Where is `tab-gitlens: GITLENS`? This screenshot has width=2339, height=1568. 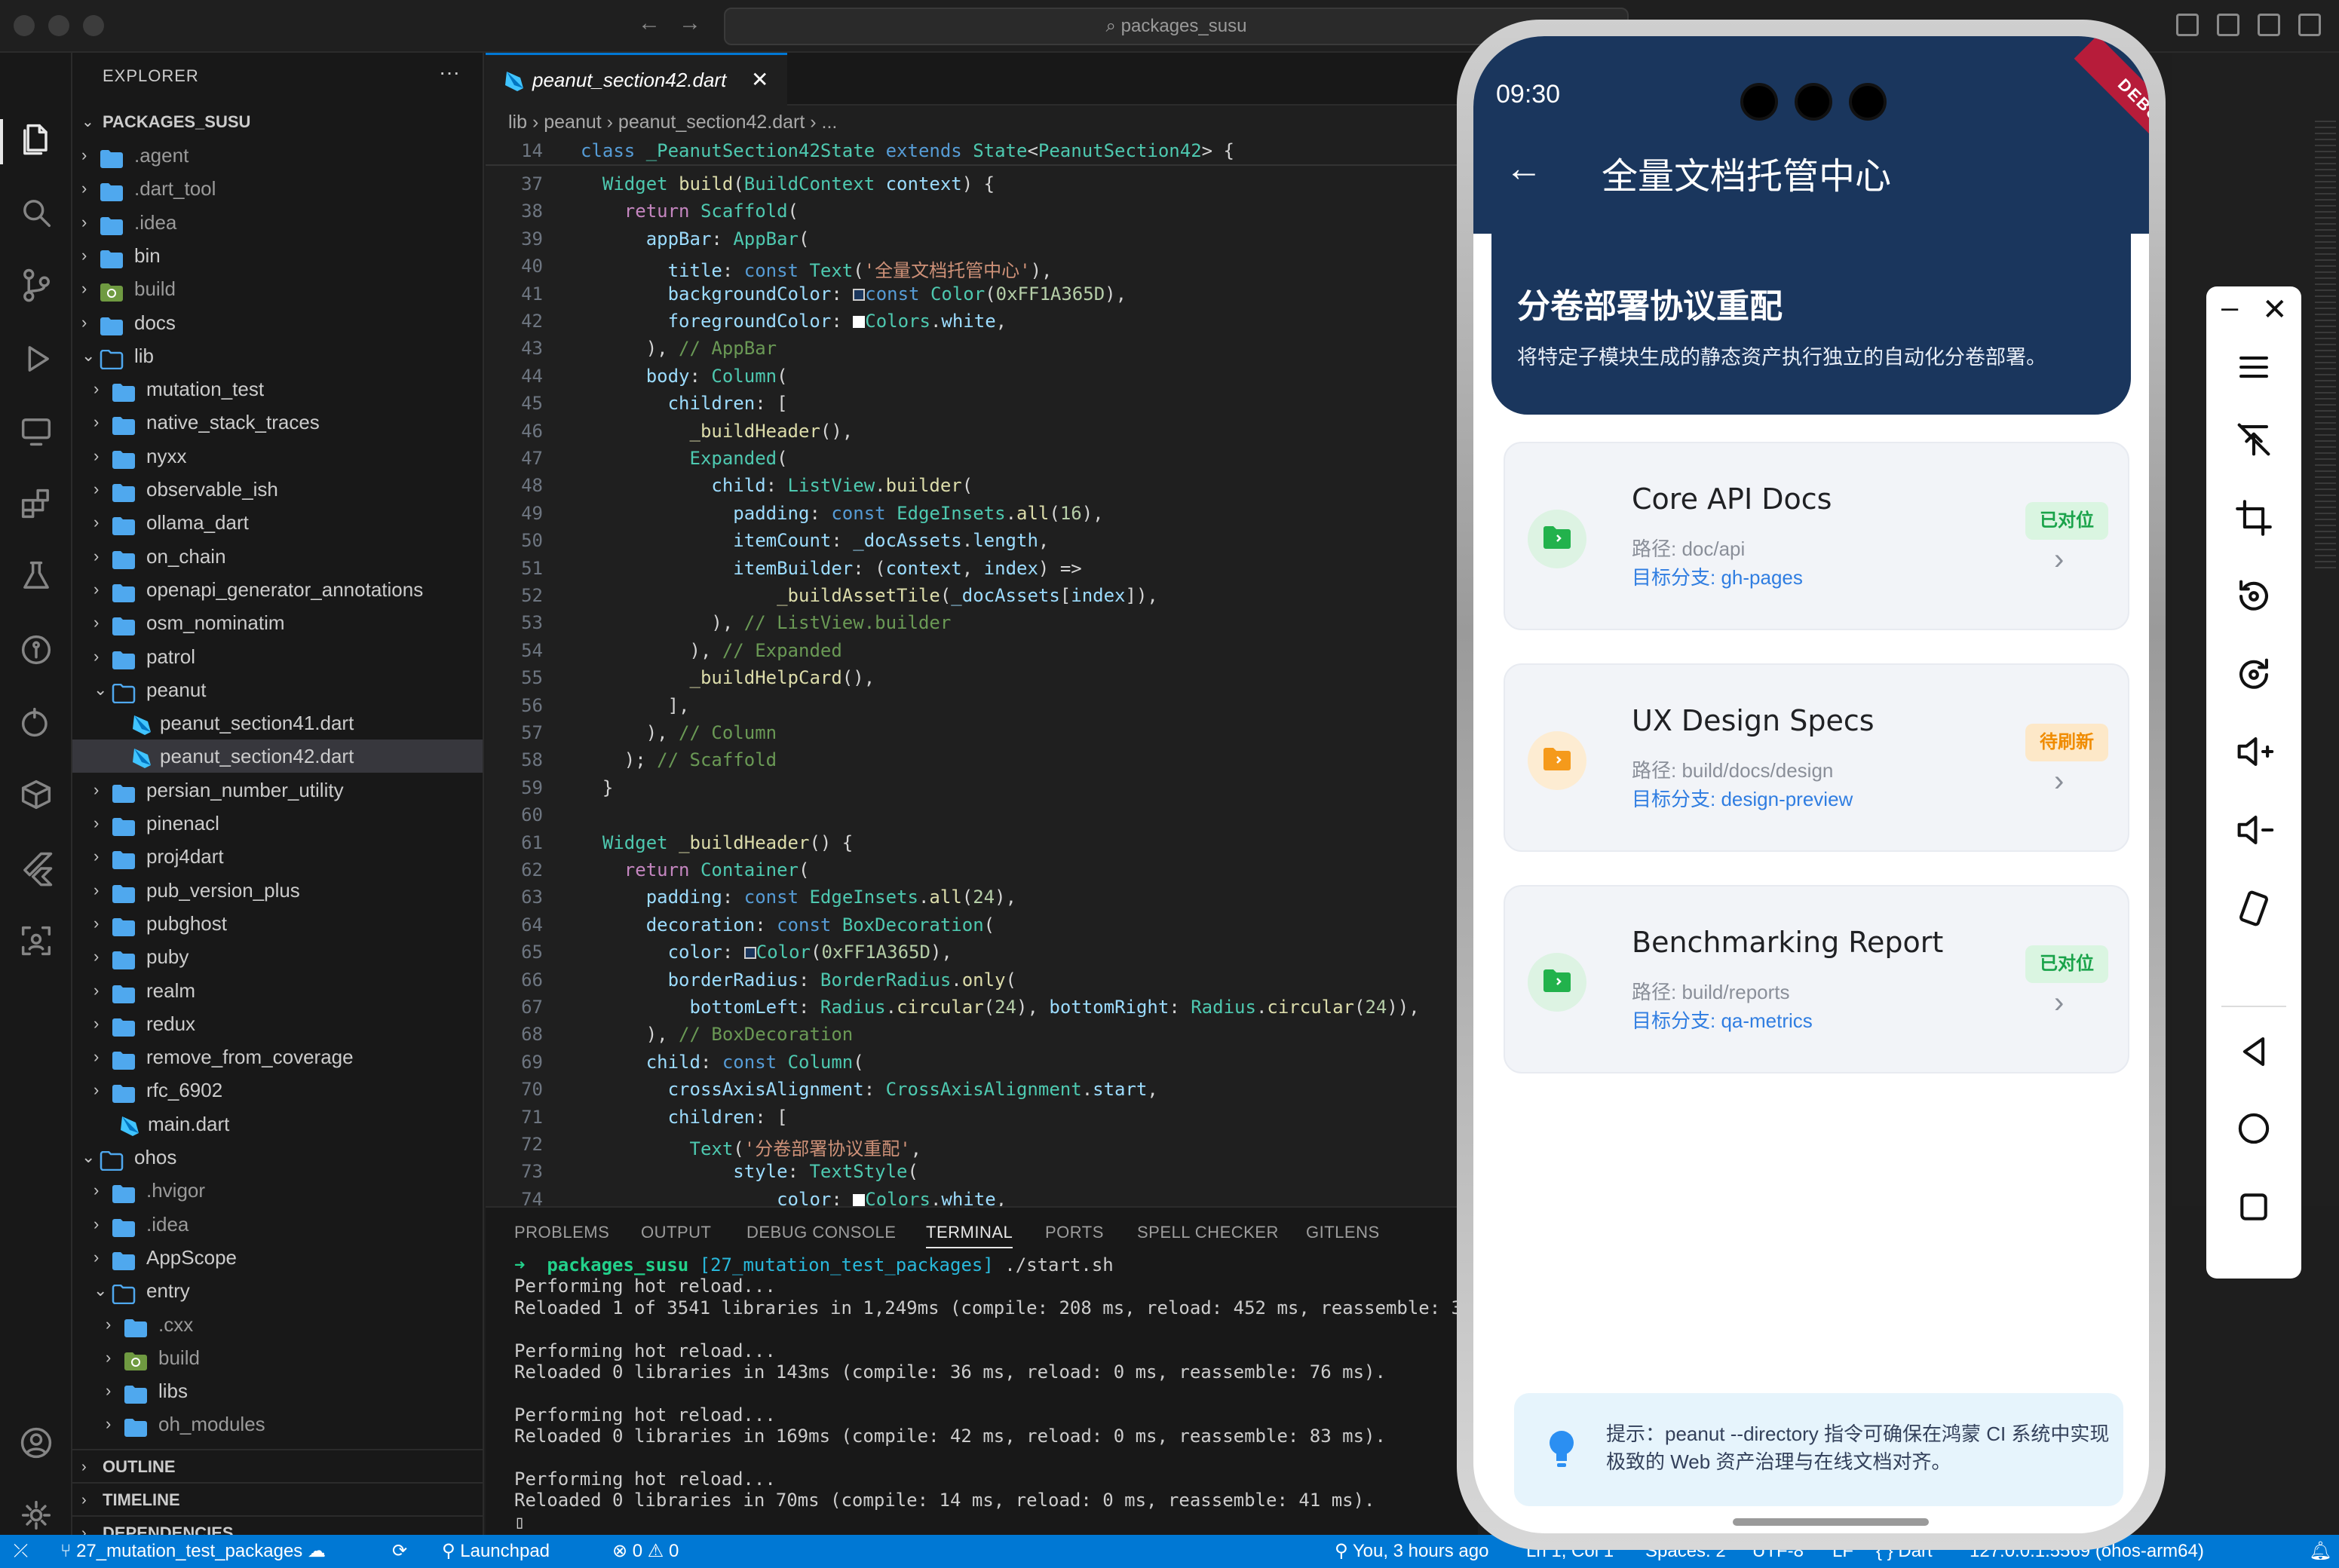 tab-gitlens: GITLENS is located at coordinates (1343, 1232).